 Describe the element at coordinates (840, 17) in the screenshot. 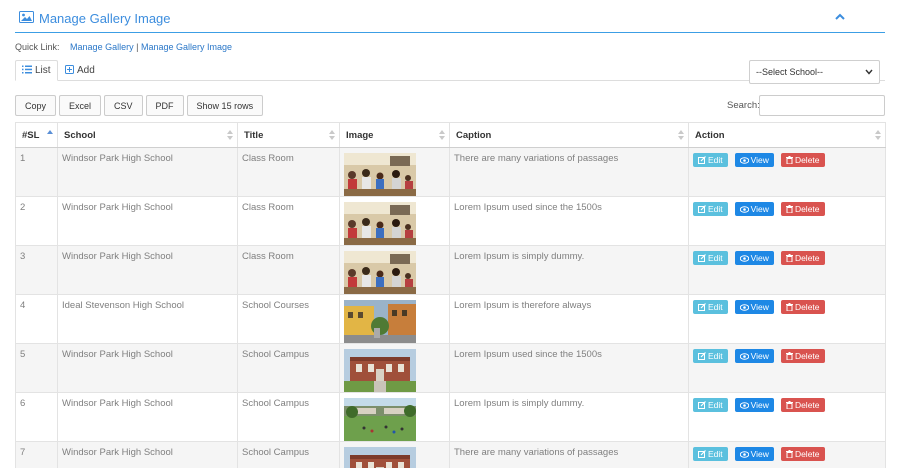

I see `chevron-up-icon` at that location.